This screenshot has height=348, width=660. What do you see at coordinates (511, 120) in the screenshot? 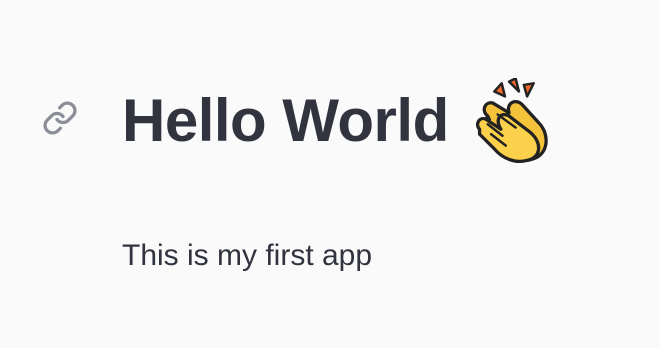
I see `clapping-hands-icon` at bounding box center [511, 120].